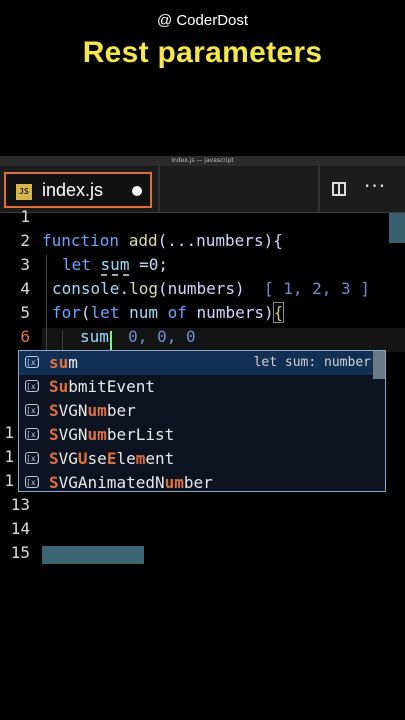 This screenshot has width=405, height=720. What do you see at coordinates (63, 362) in the screenshot?
I see `suggestion-label: sum` at bounding box center [63, 362].